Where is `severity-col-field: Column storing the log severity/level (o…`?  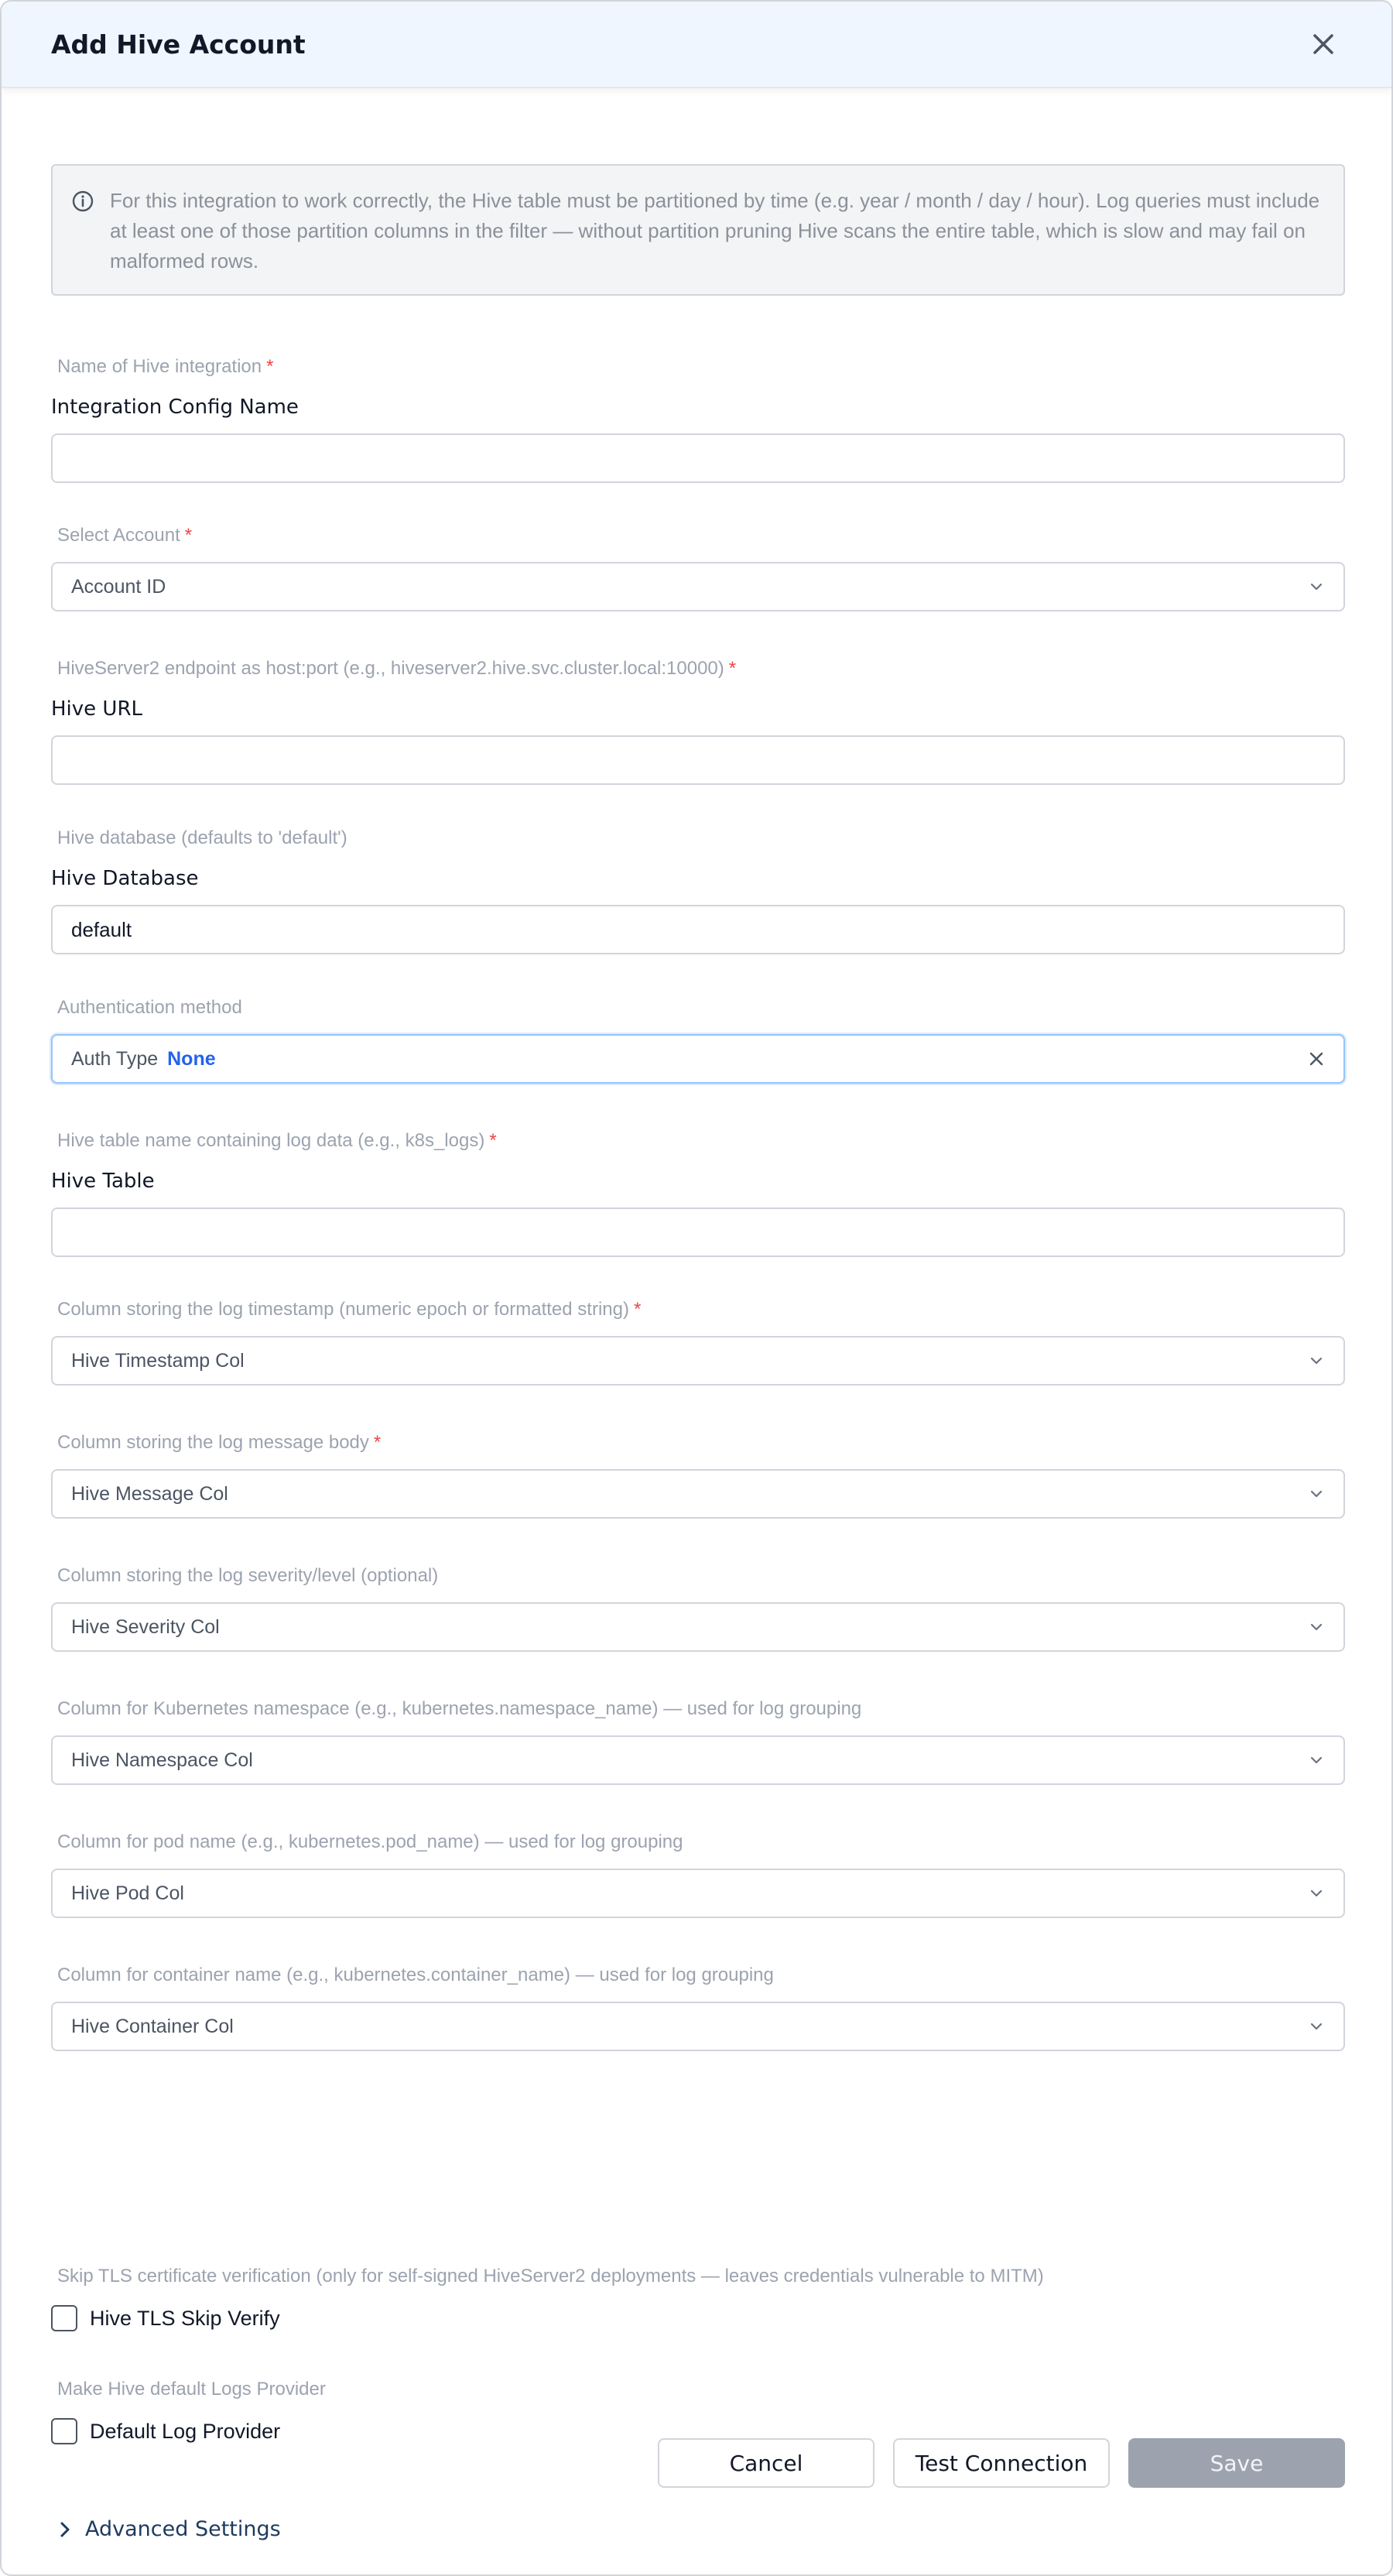
severity-col-field: Column storing the log severity/level (o… is located at coordinates (698, 1607).